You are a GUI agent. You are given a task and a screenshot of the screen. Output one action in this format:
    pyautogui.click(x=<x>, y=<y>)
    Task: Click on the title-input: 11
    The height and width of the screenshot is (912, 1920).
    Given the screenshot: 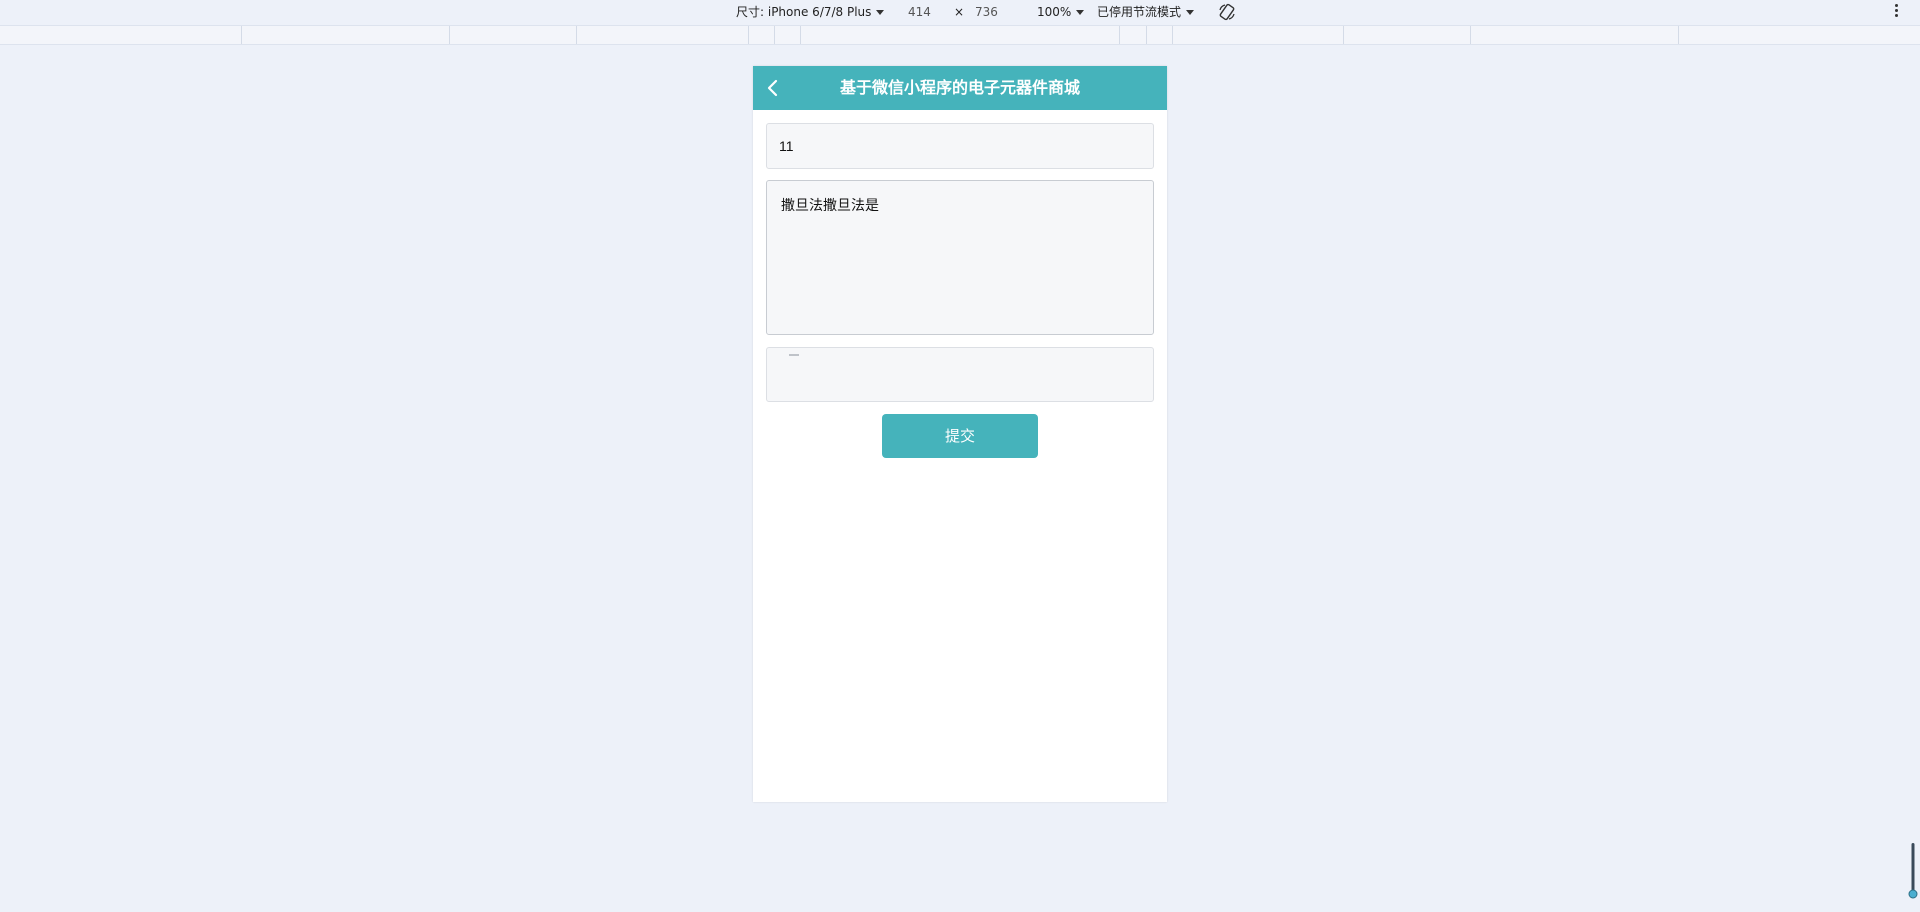 What is the action you would take?
    pyautogui.click(x=960, y=146)
    